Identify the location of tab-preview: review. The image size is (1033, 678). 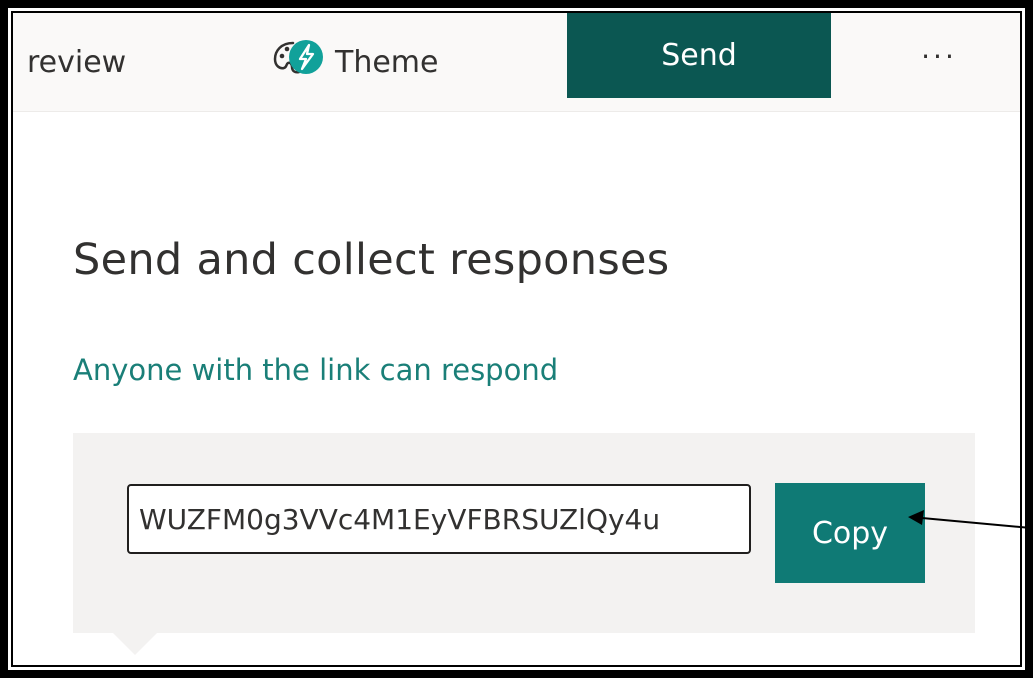
(76, 62).